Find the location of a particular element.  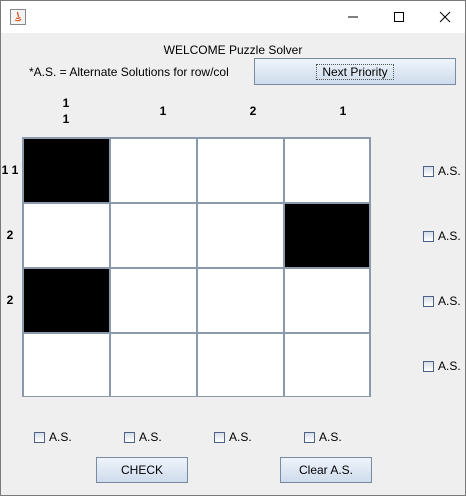

clear-button-label: Clear A.S. is located at coordinates (326, 470).